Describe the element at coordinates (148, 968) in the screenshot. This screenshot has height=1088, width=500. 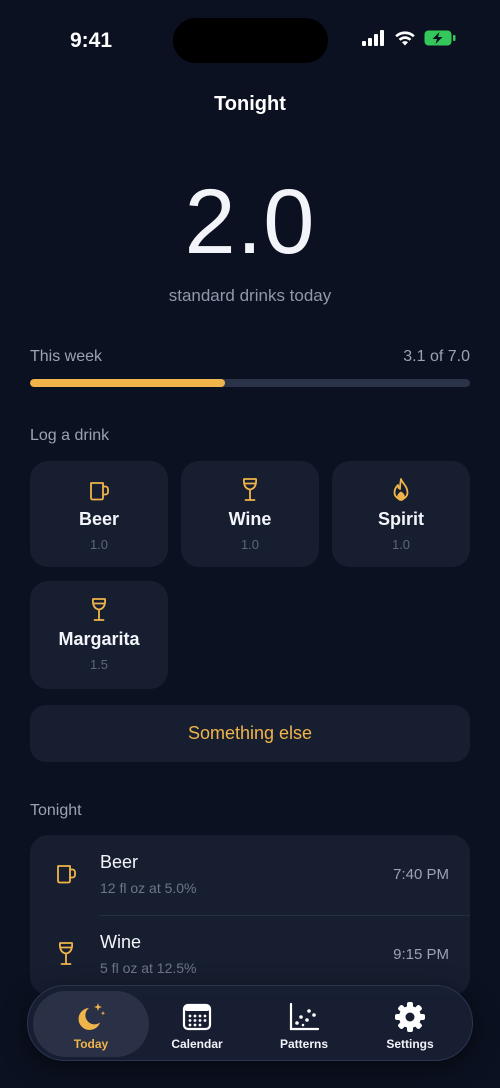
I see `log-entry-detail: 5 fl oz at 12.5%` at that location.